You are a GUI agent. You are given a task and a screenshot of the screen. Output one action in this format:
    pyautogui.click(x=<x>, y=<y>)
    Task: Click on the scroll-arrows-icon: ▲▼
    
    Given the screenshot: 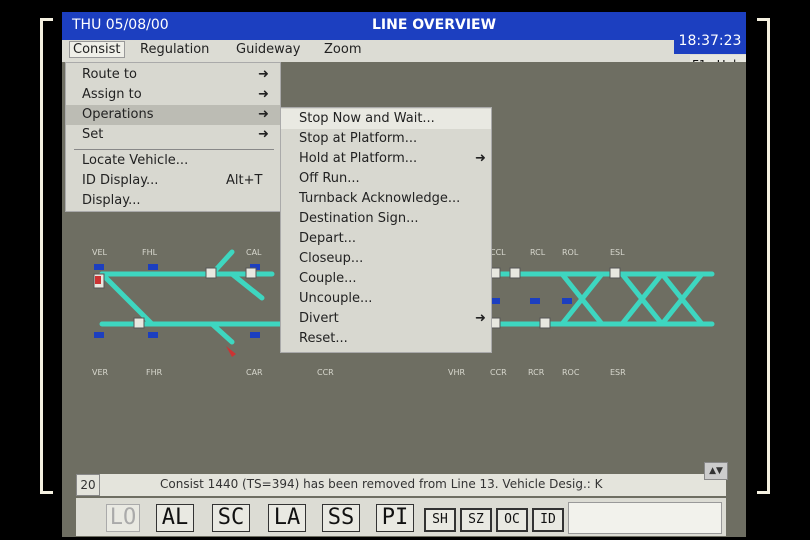 What is the action you would take?
    pyautogui.click(x=716, y=471)
    